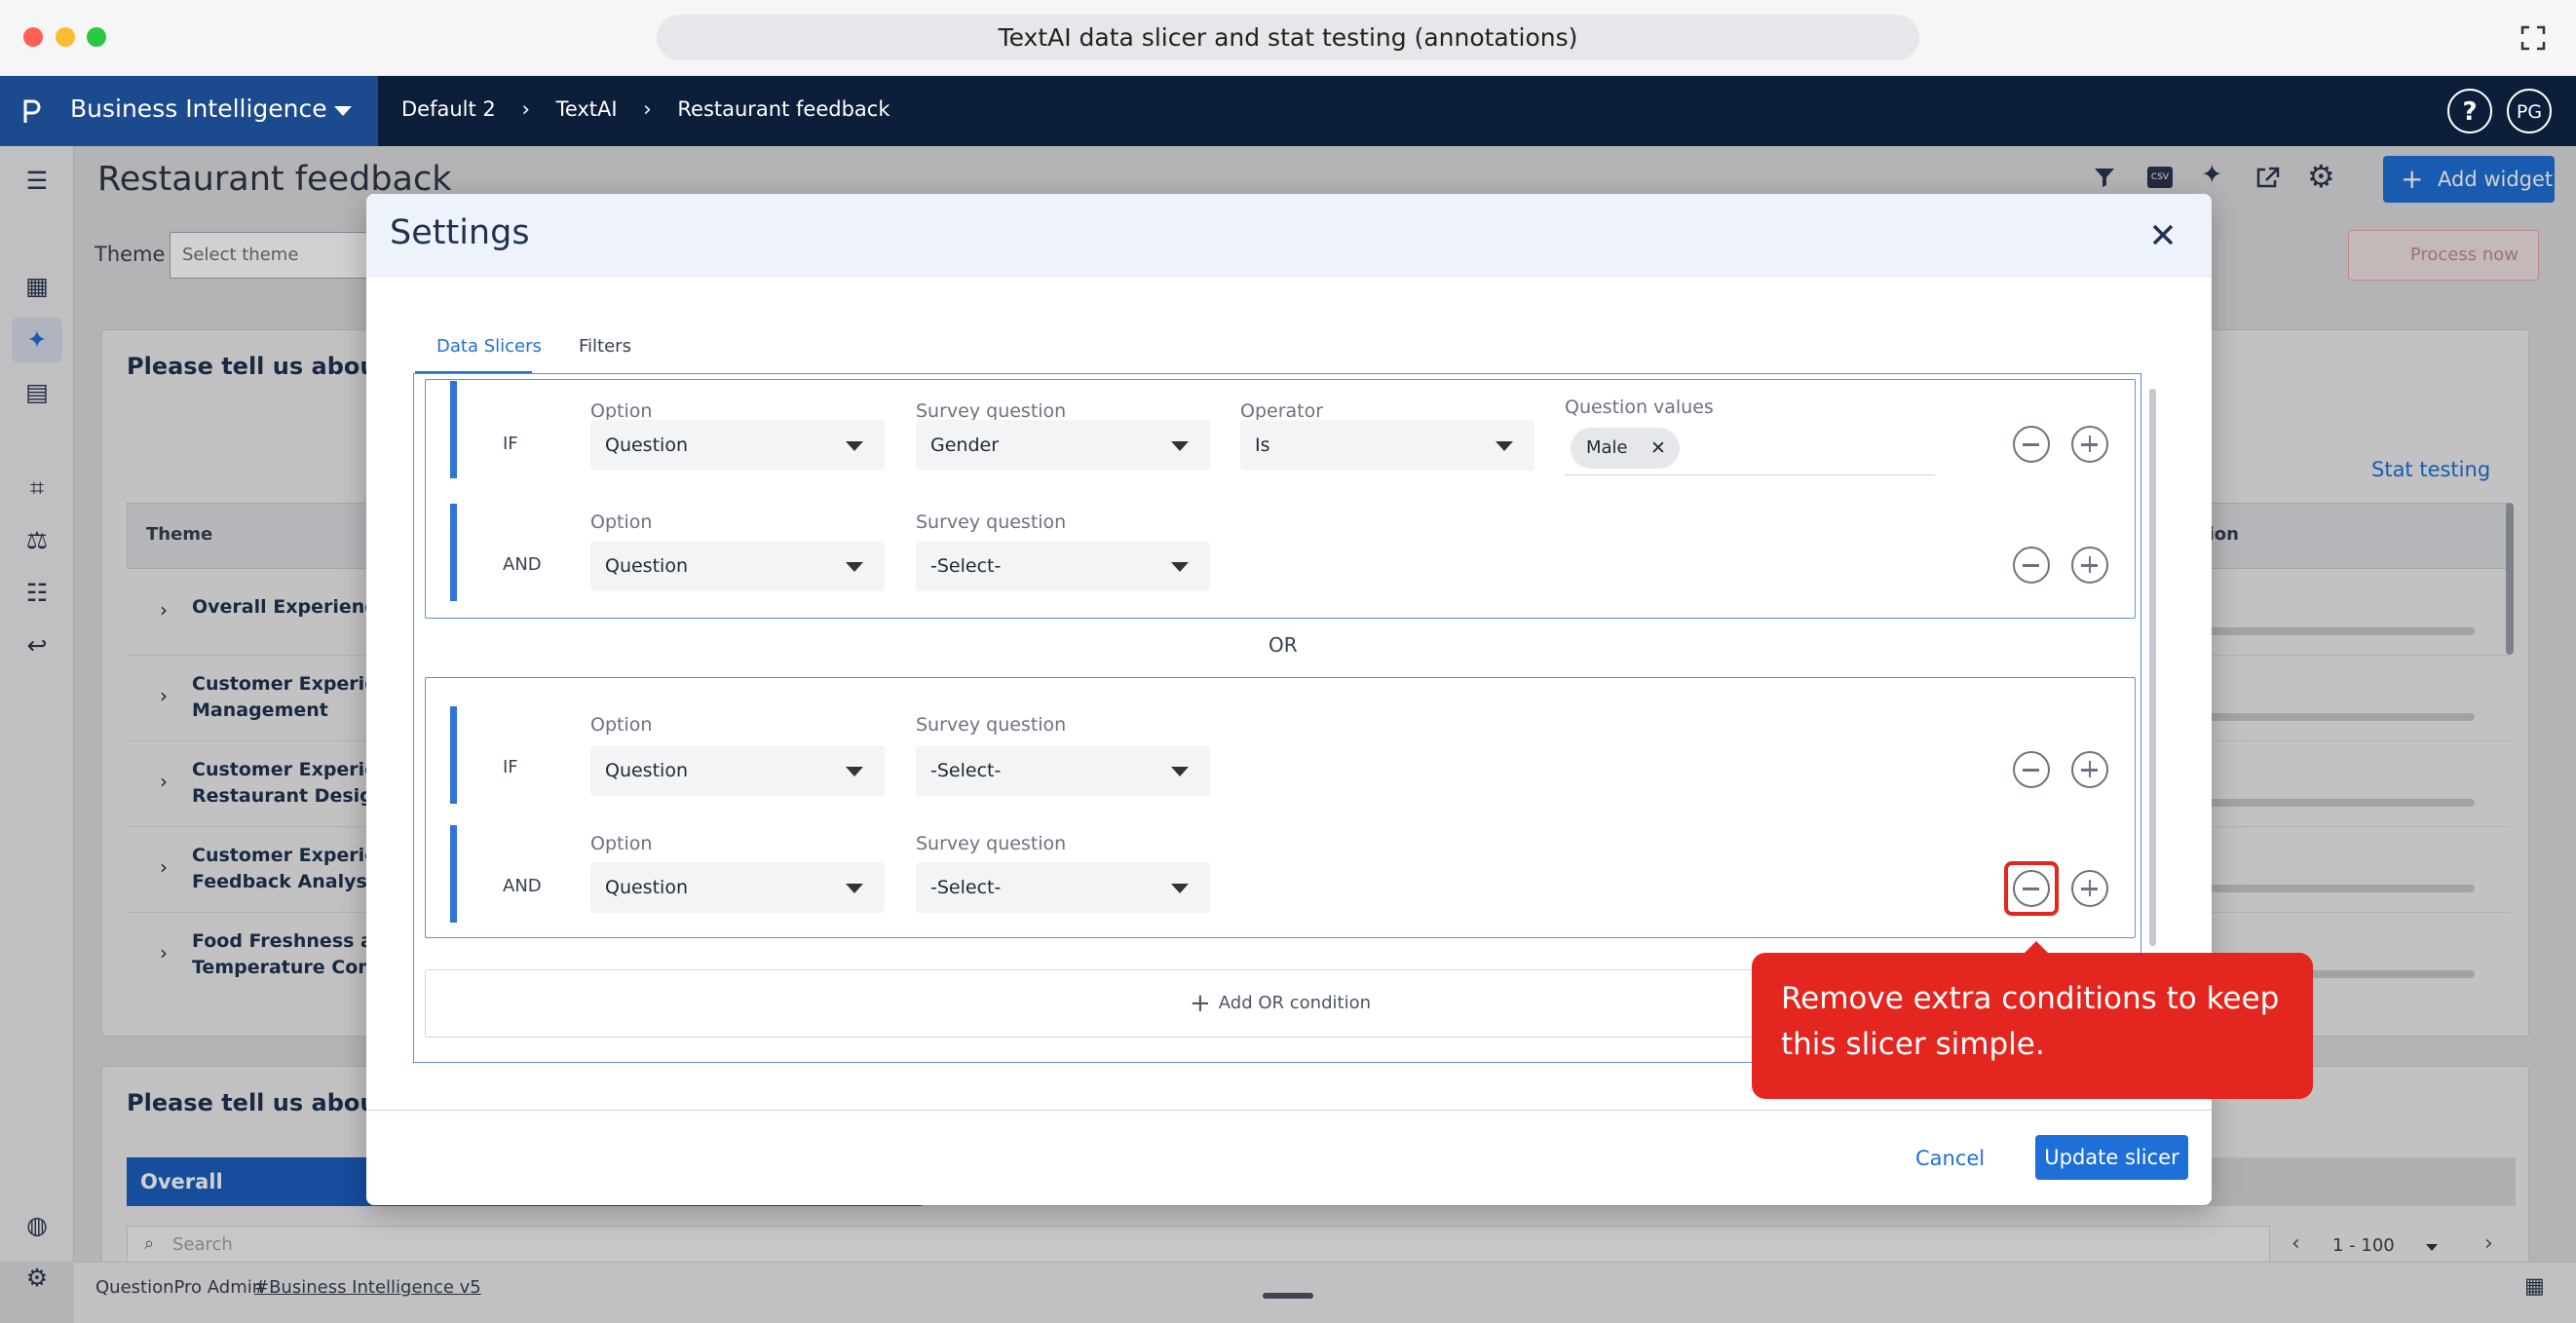 Image resolution: width=2576 pixels, height=1323 pixels. What do you see at coordinates (1289, 236) in the screenshot?
I see `modal-header: Settings` at bounding box center [1289, 236].